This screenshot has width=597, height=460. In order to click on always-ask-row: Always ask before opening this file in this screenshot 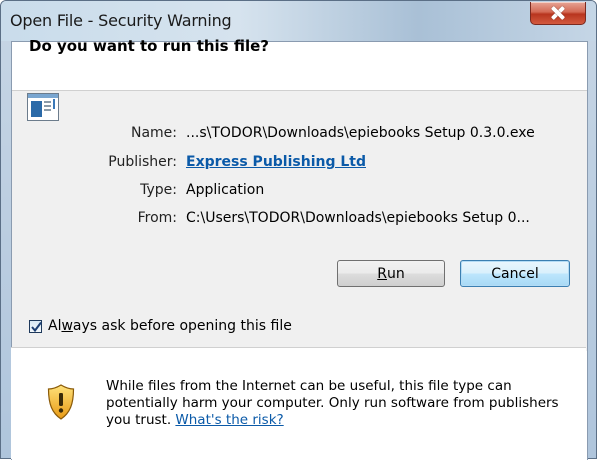, I will do `click(160, 326)`.